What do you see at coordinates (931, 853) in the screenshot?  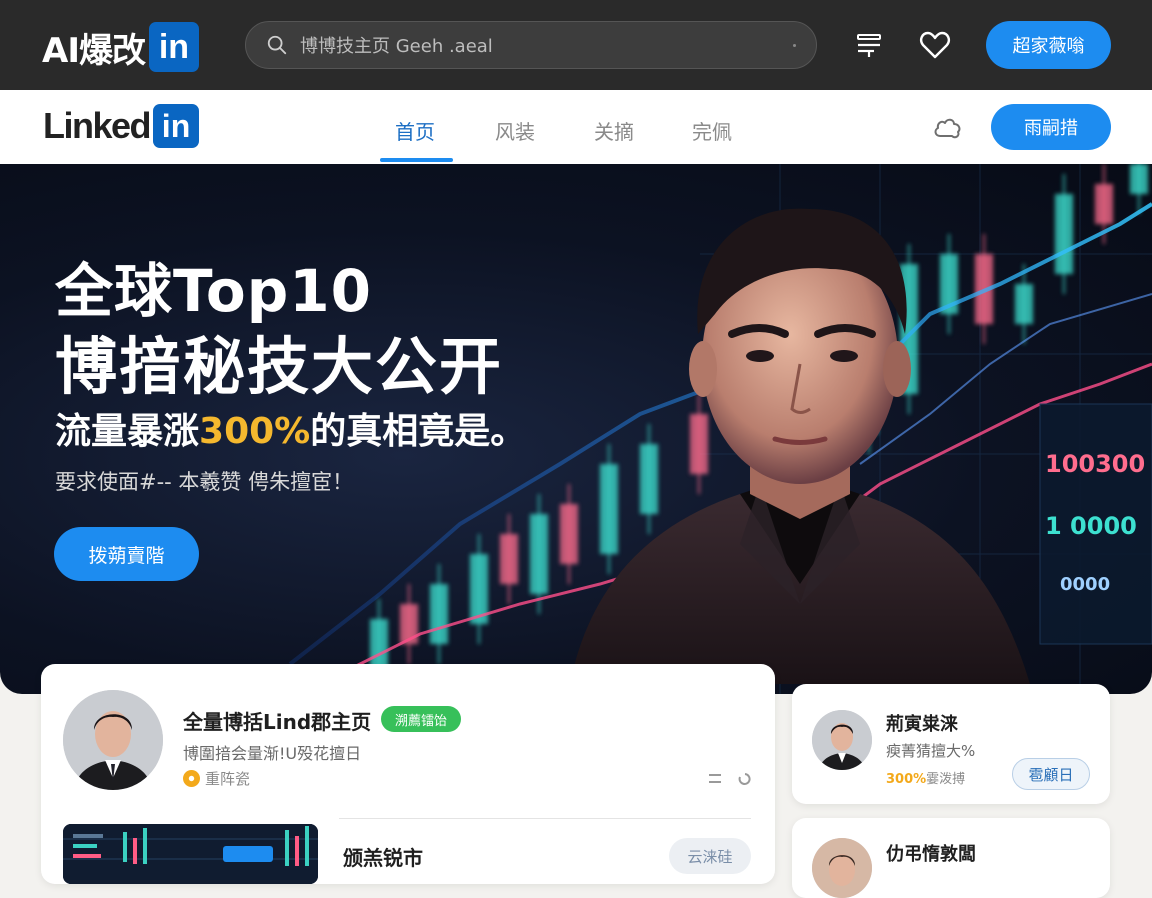 I see `side-name-2: 仂弔惰敦闆` at bounding box center [931, 853].